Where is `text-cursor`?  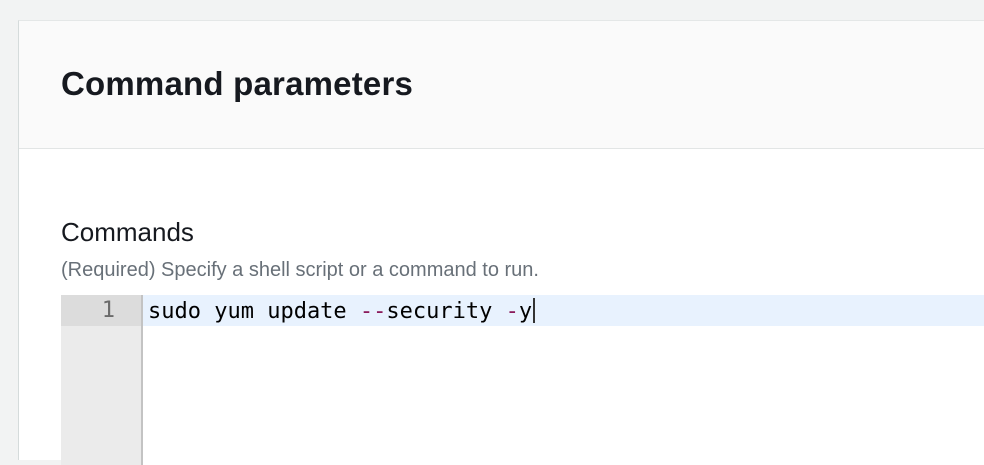 text-cursor is located at coordinates (534, 310).